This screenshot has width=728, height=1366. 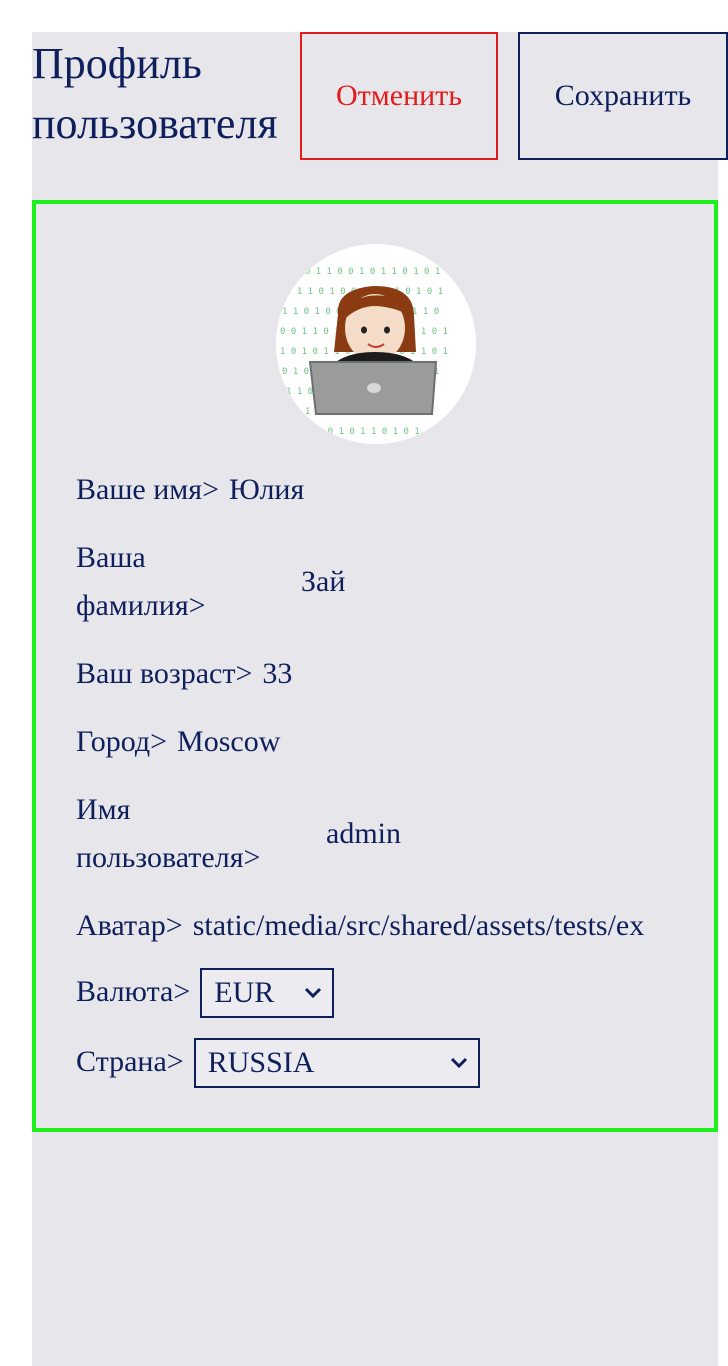 What do you see at coordinates (129, 925) in the screenshot?
I see `avatar-label: Аватар>` at bounding box center [129, 925].